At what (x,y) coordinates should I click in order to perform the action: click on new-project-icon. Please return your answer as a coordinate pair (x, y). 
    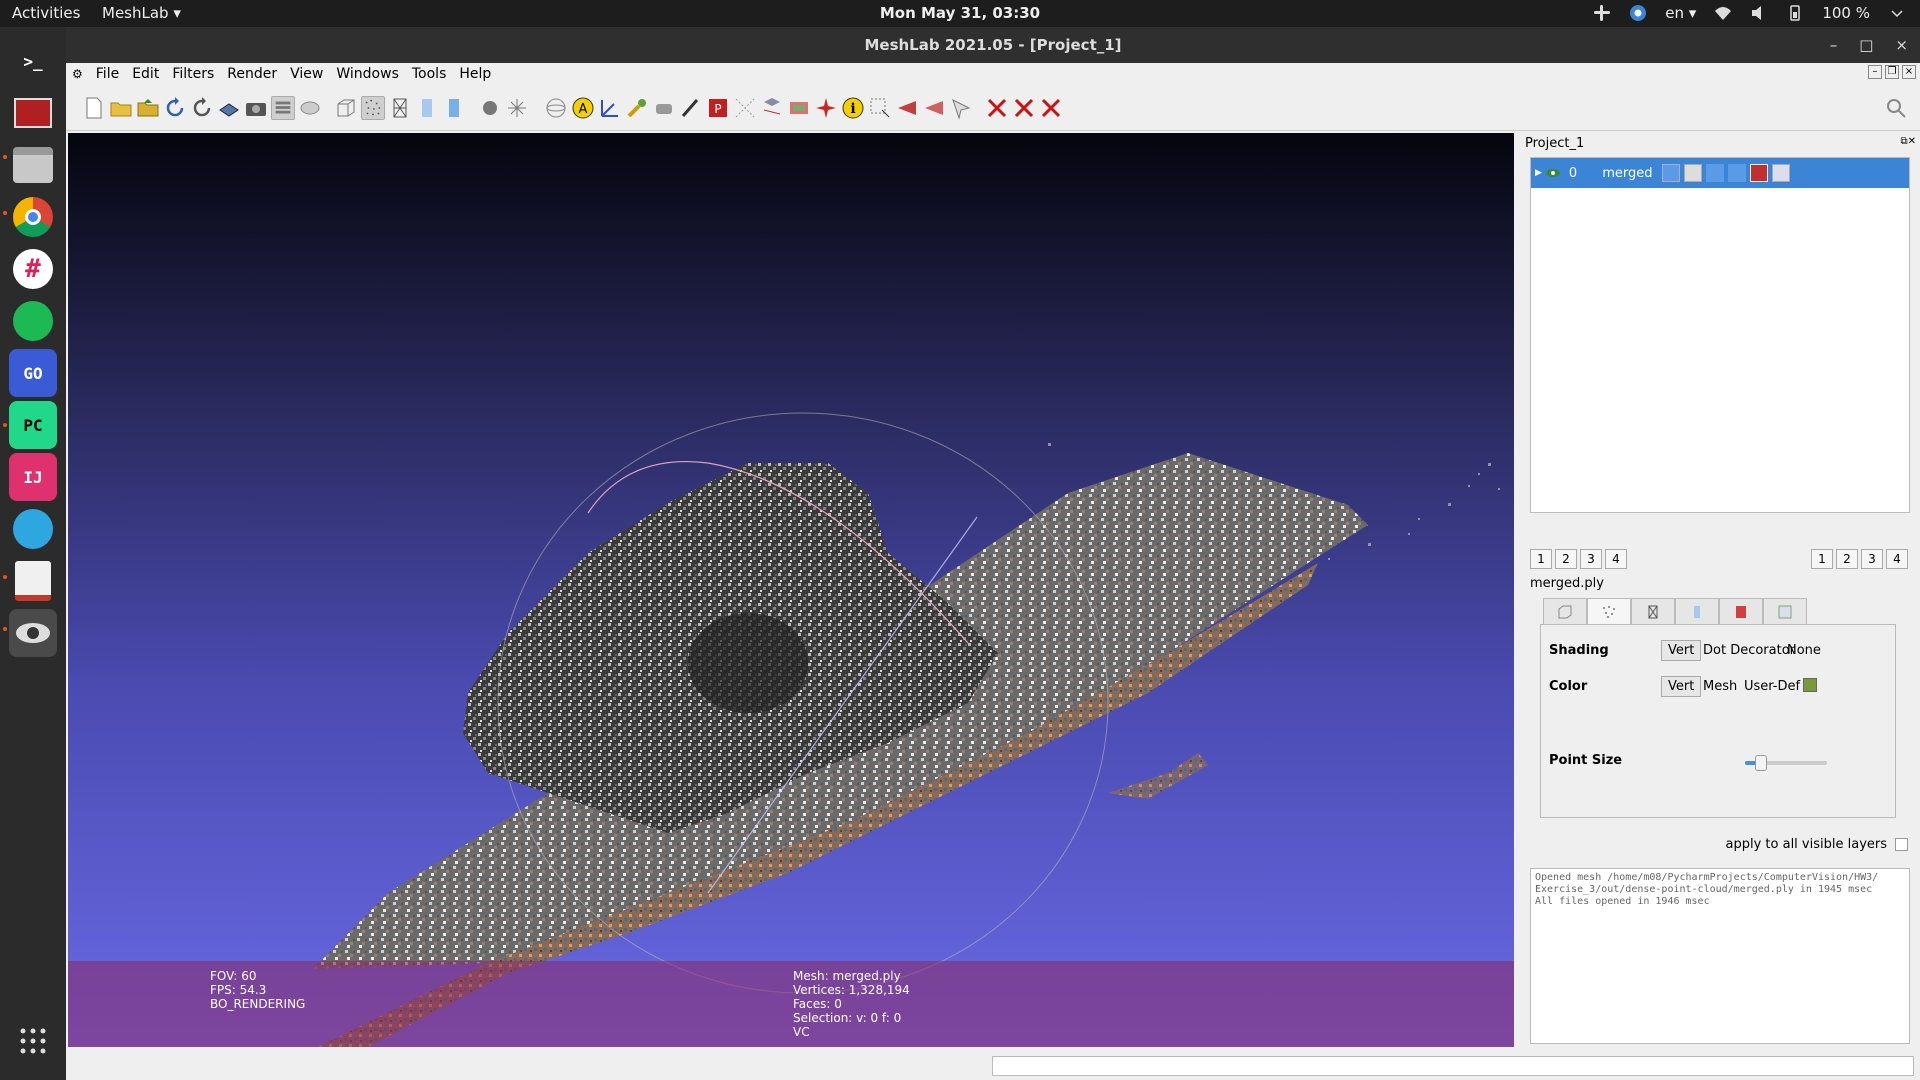
    Looking at the image, I should click on (94, 108).